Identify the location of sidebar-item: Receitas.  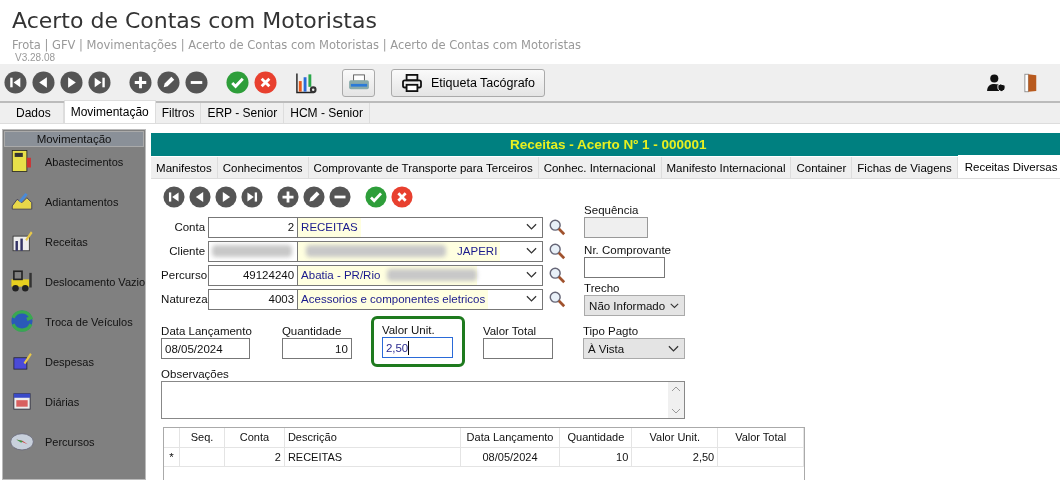
(66, 242).